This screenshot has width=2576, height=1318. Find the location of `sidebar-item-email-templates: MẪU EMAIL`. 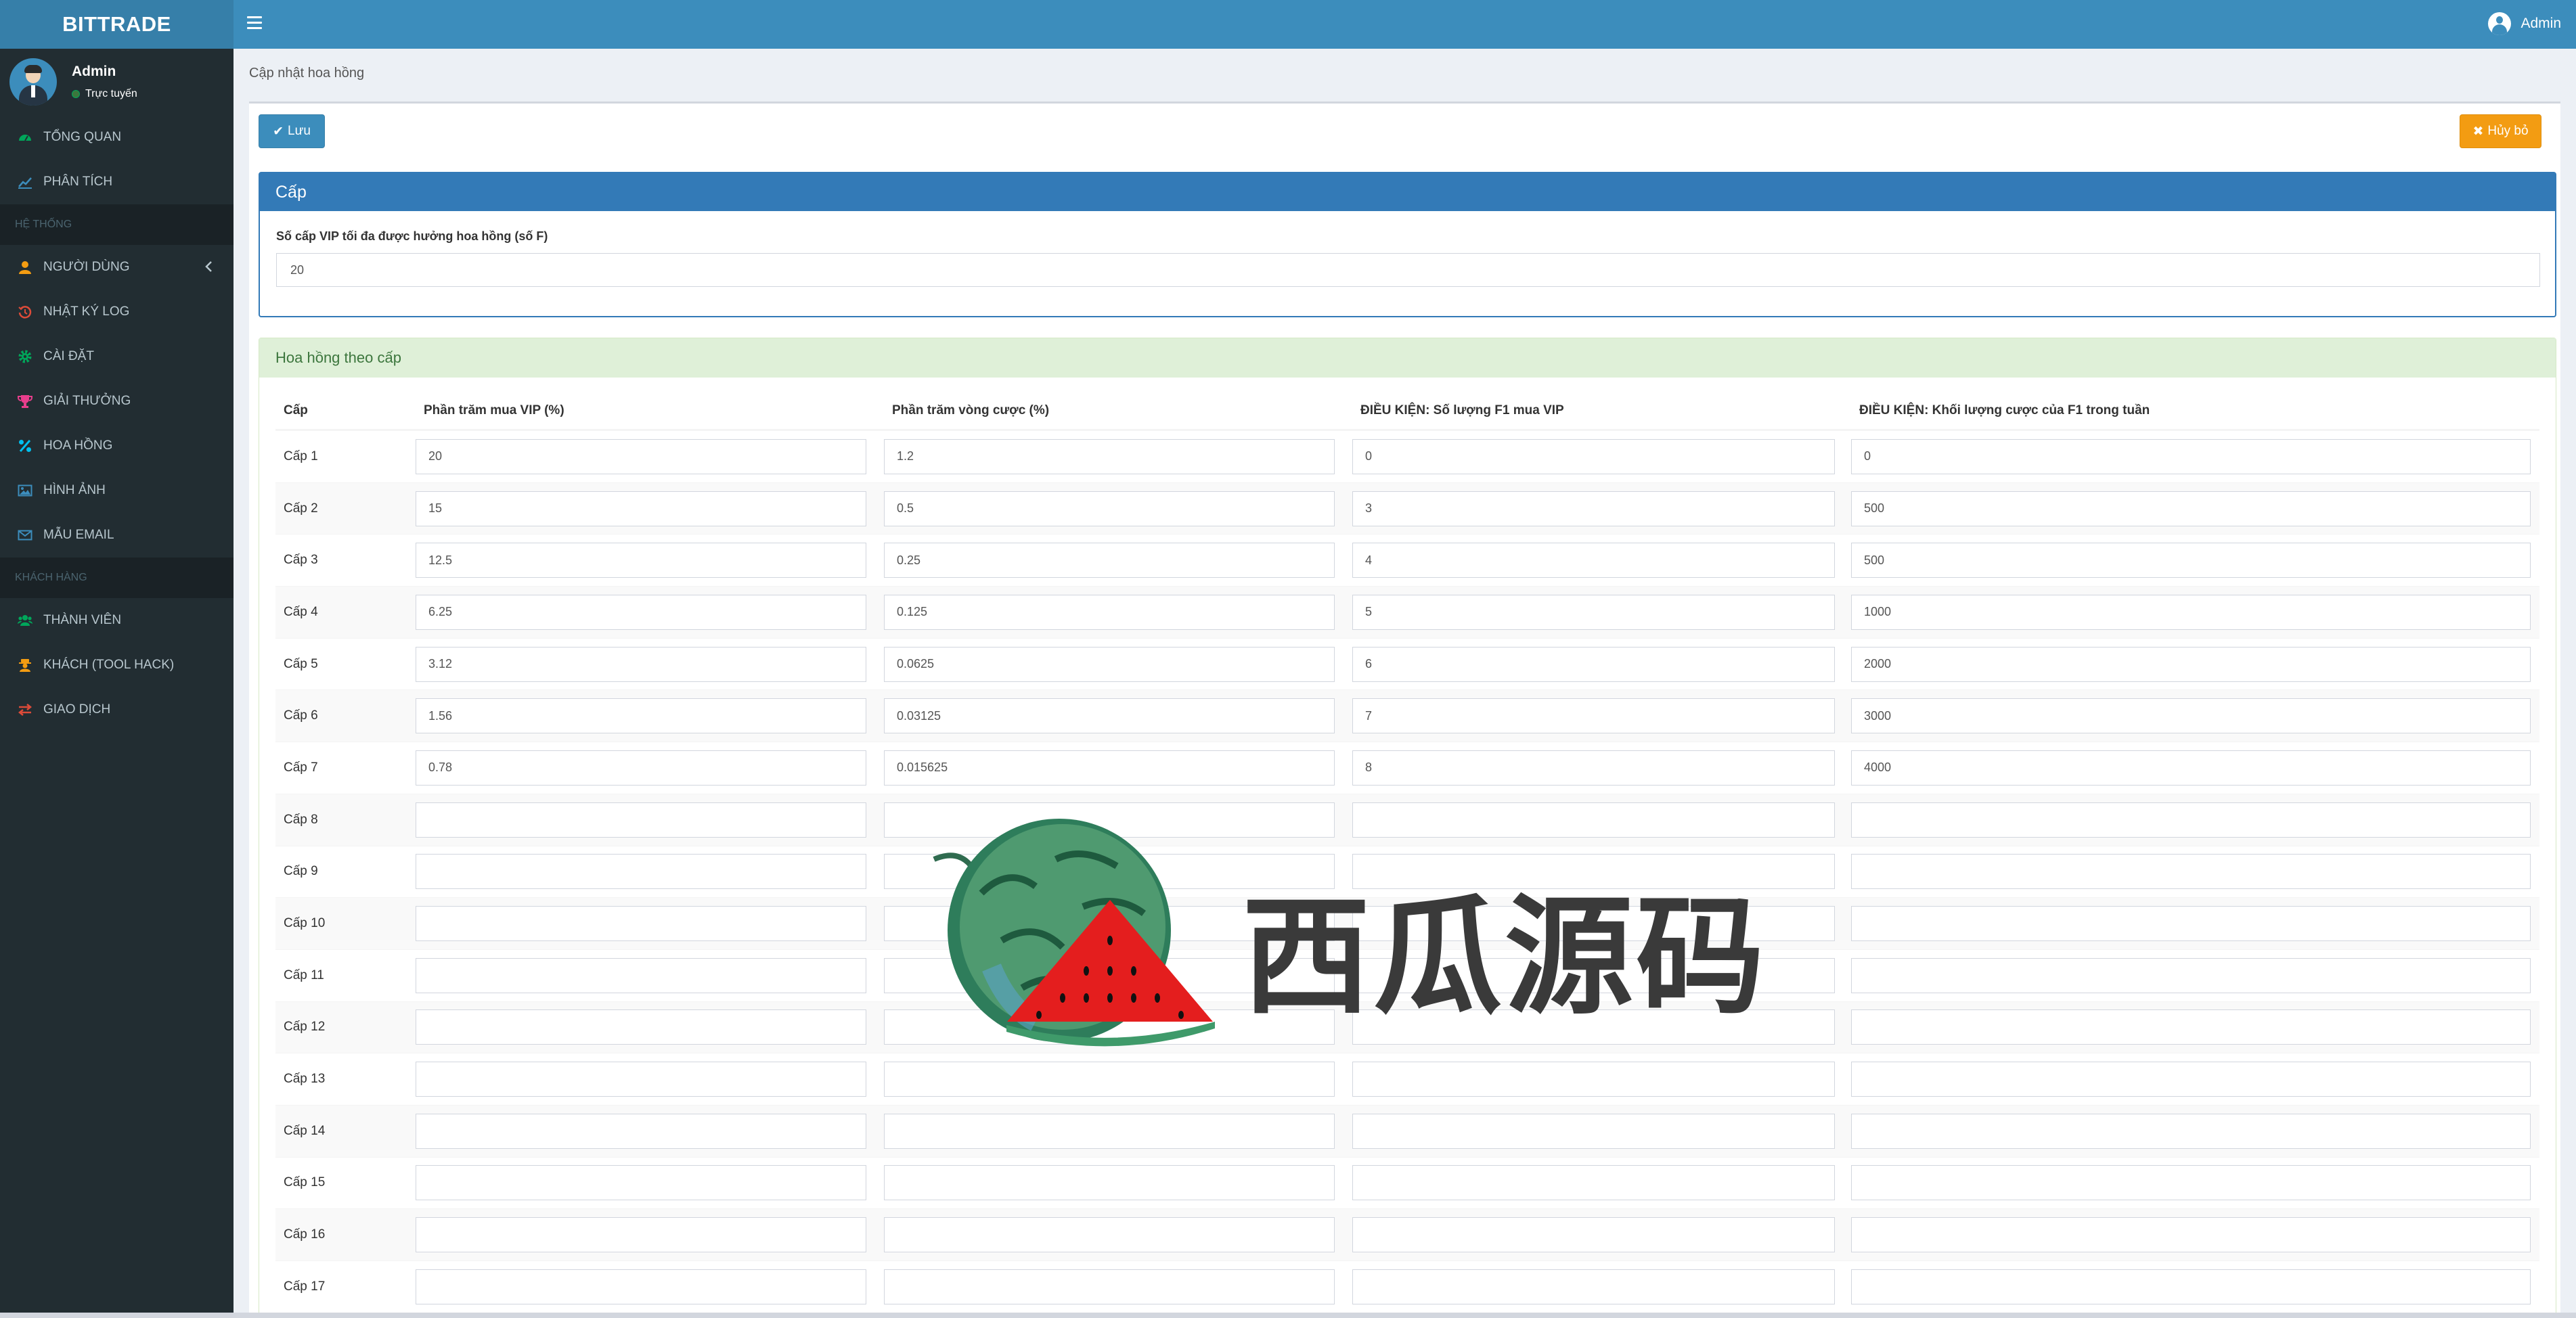

sidebar-item-email-templates: MẪU EMAIL is located at coordinates (117, 535).